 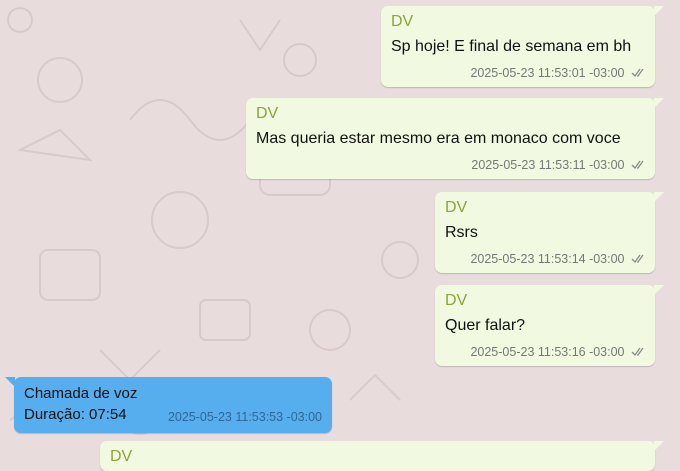 I want to click on message-meta: 2025-05-23 11:53:11 -03:00, so click(x=558, y=165).